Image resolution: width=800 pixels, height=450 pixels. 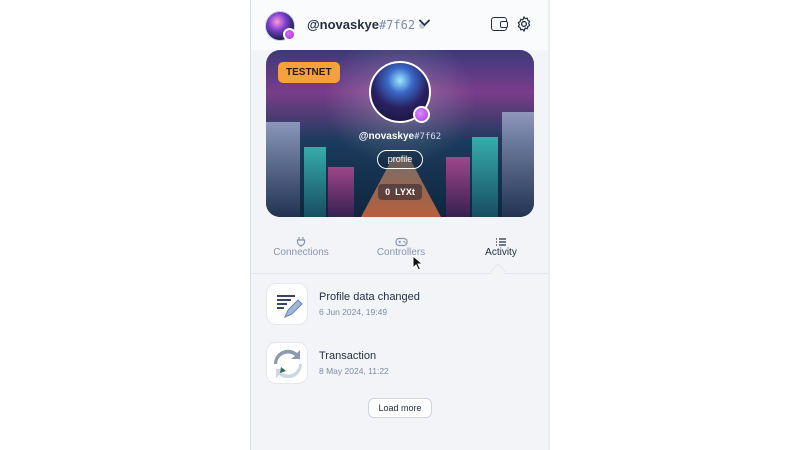 What do you see at coordinates (353, 312) in the screenshot?
I see `activity-date: 6 Jun 2024, 19:49` at bounding box center [353, 312].